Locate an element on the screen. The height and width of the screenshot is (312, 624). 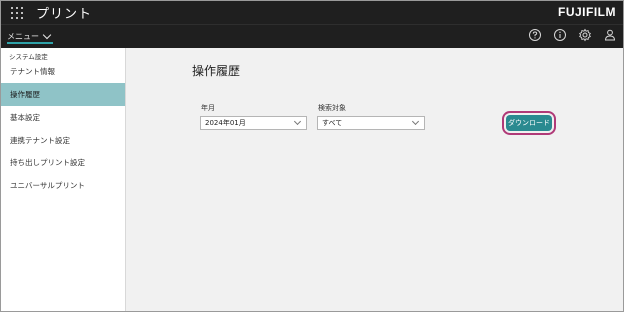
menu-button: メニュー is located at coordinates (29, 36).